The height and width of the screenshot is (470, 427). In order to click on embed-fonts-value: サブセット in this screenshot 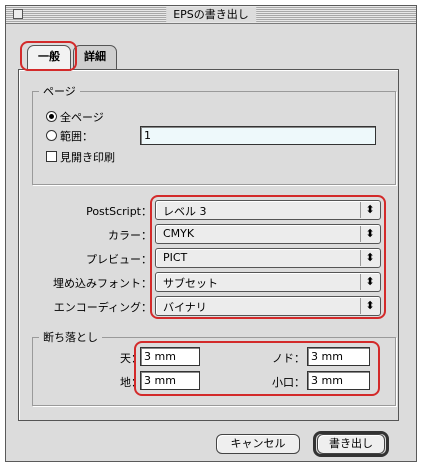, I will do `click(190, 283)`.